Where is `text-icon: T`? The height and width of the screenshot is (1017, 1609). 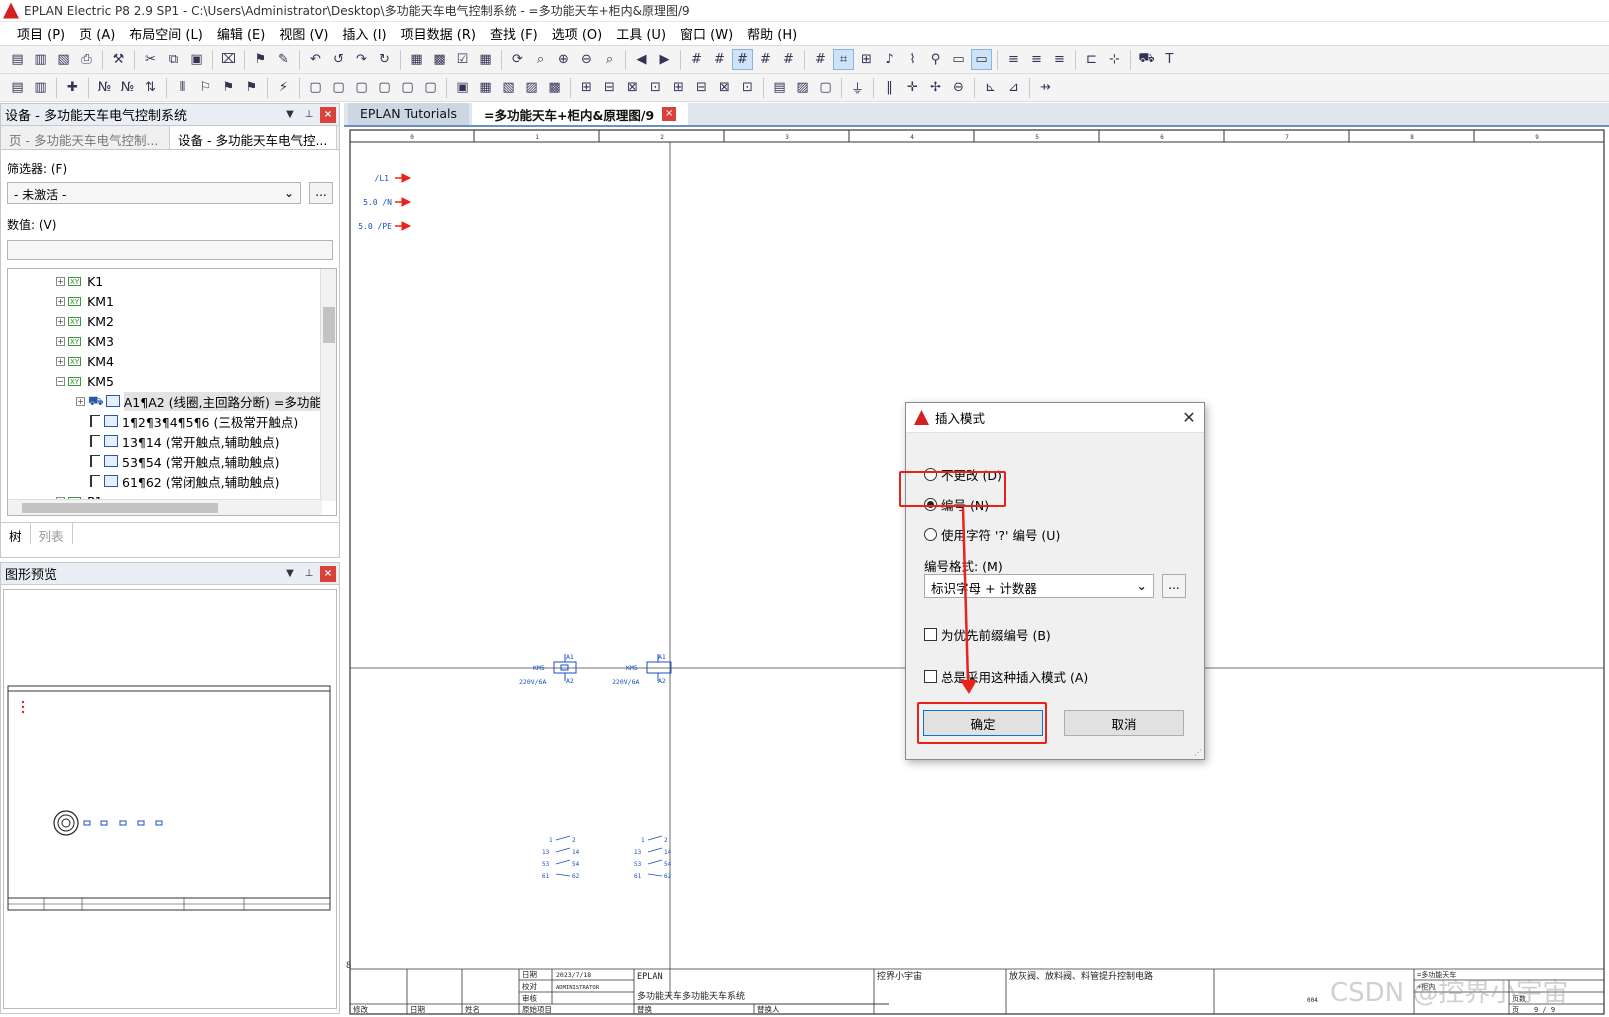 text-icon: T is located at coordinates (1169, 59).